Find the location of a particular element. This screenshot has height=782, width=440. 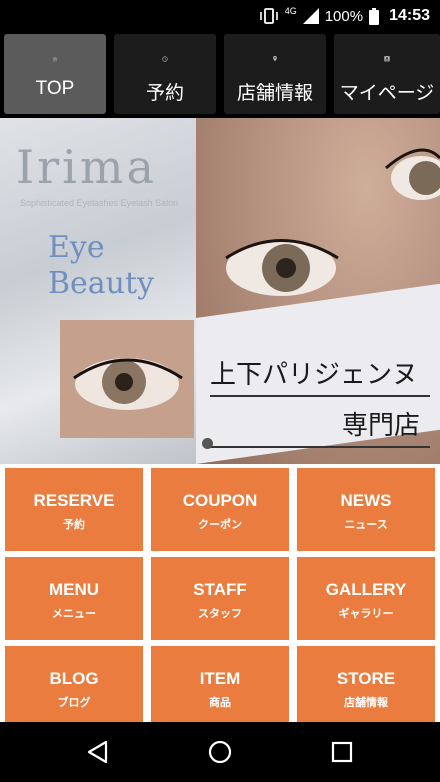

caption-line1: 上下パリジェンヌ is located at coordinates (314, 375).